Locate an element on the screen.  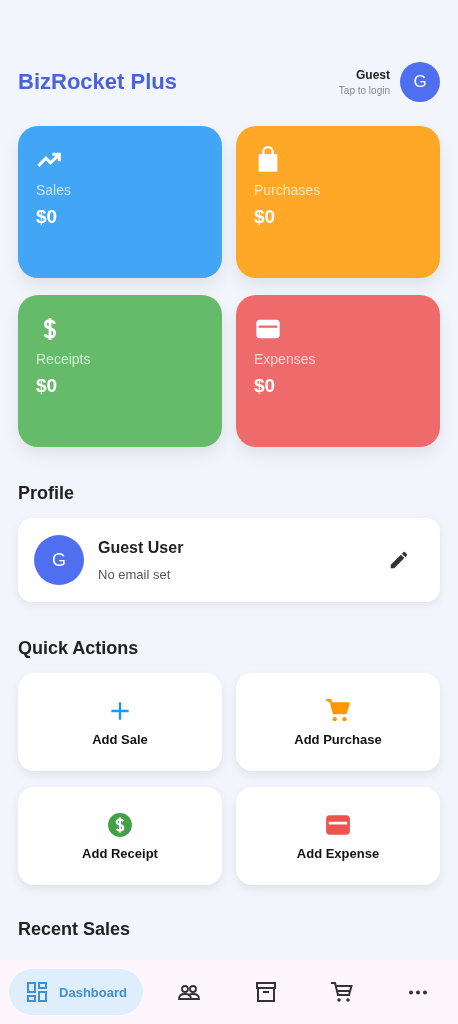
edit-icon is located at coordinates (399, 560).